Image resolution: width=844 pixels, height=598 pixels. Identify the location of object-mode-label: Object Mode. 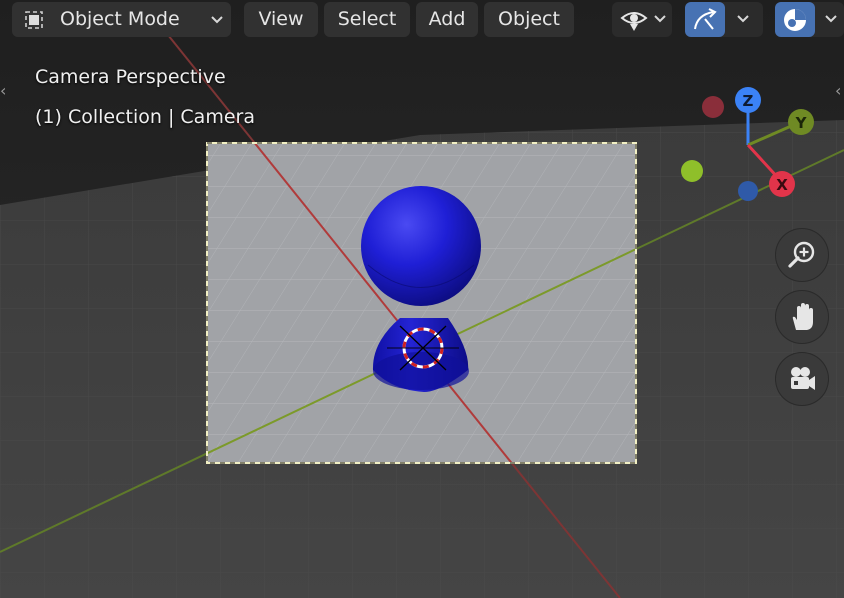
(120, 19).